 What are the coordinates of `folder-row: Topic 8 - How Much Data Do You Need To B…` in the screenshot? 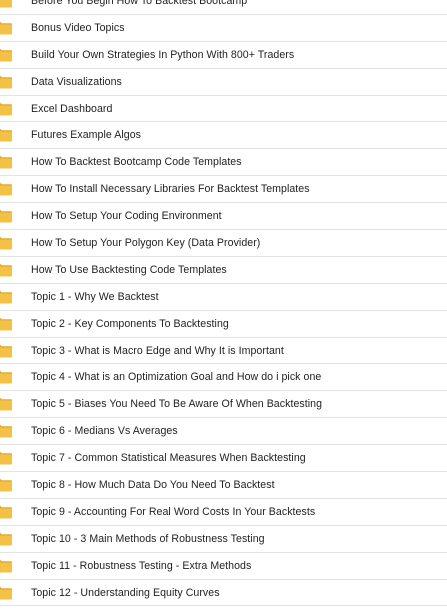 It's located at (223, 485).